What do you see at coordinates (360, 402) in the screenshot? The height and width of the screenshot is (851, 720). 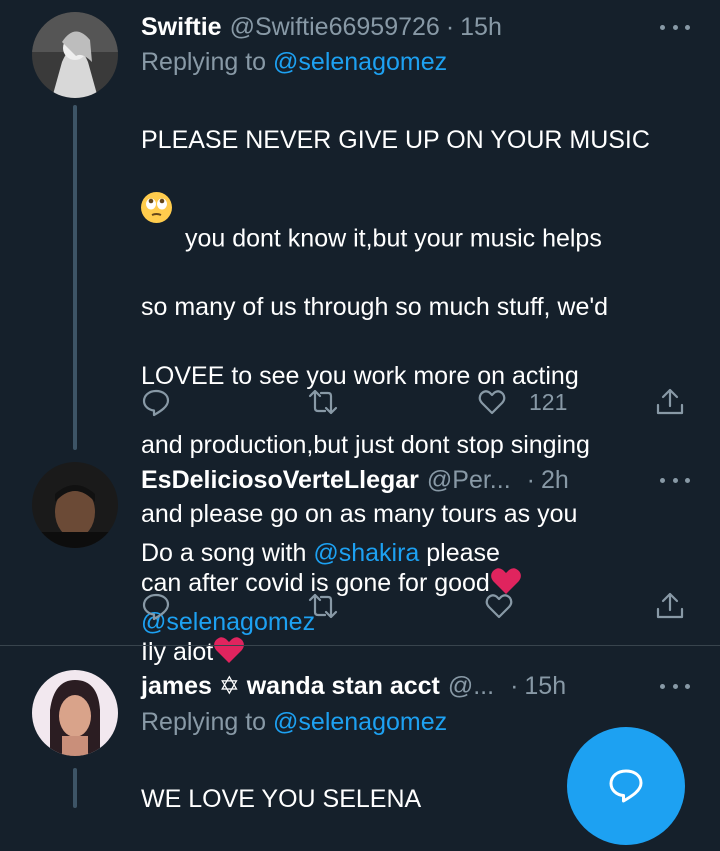 I see `tweet-actions: 121` at bounding box center [360, 402].